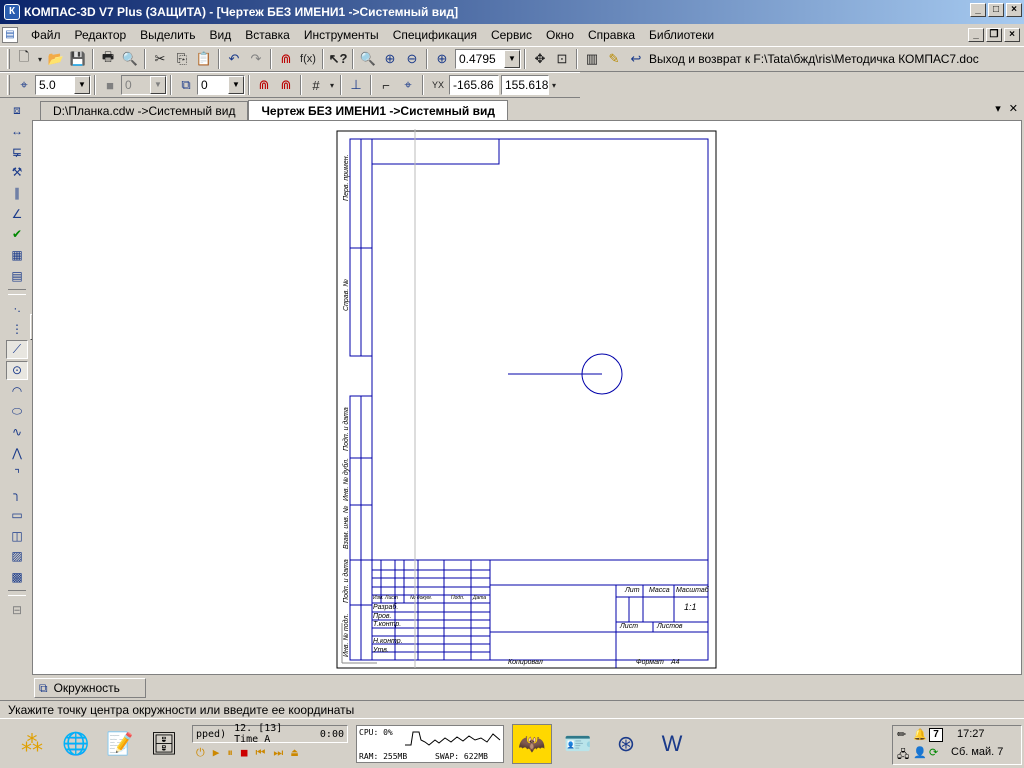 The image size is (1024, 768). I want to click on layer-combo: 0 ▼, so click(221, 85).